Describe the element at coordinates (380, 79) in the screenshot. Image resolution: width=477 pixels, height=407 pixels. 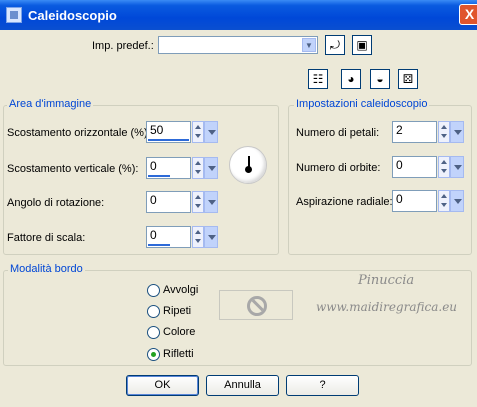
I see `eye-icon: ◒` at that location.